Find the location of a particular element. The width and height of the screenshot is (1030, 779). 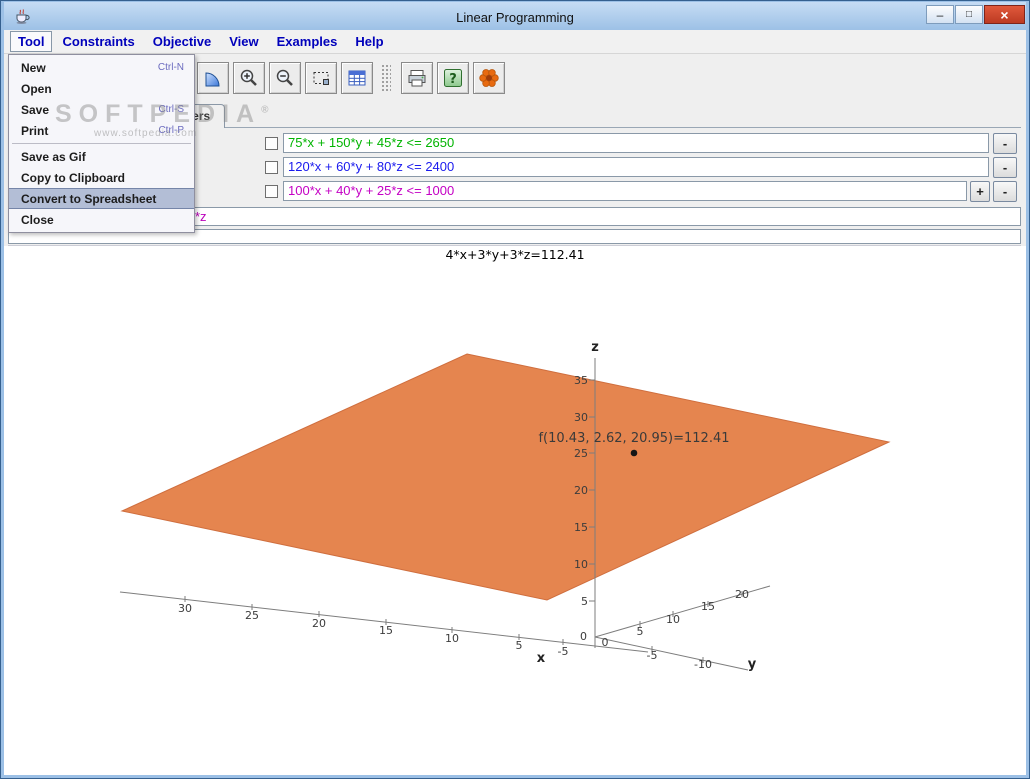

menu-item-save: Save Ctrl-S is located at coordinates (101, 109).